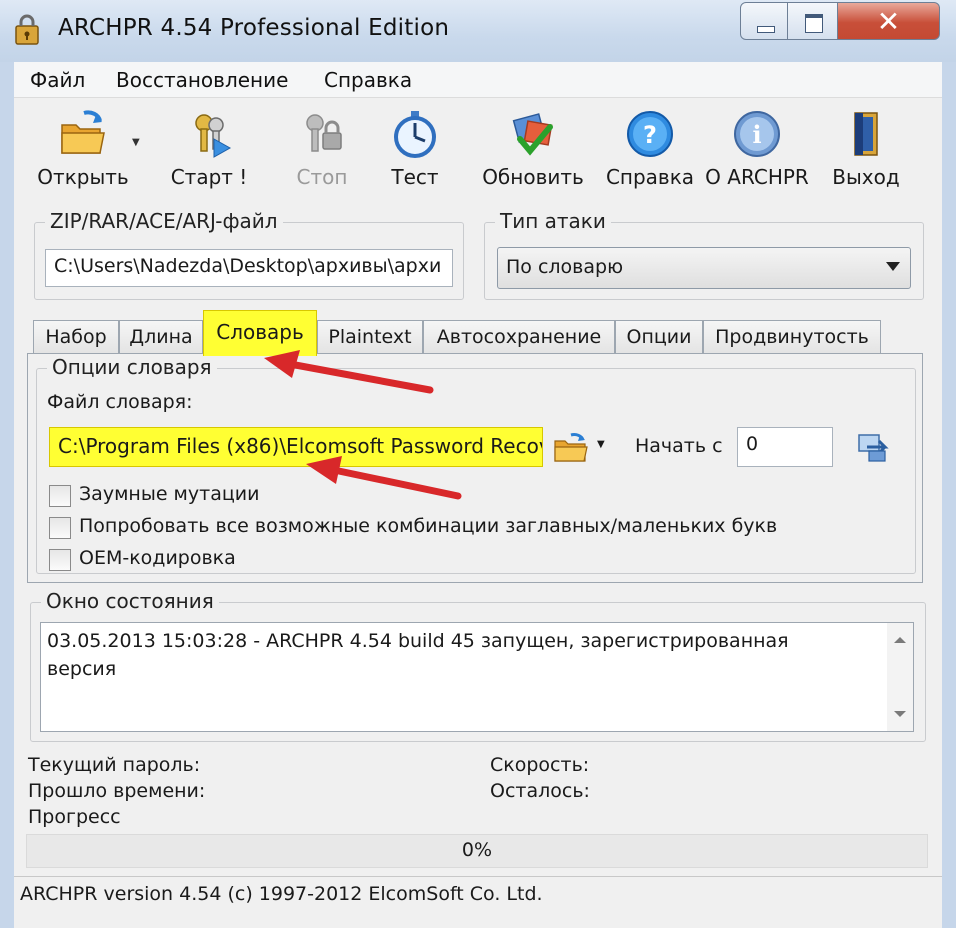 Image resolution: width=956 pixels, height=928 pixels. What do you see at coordinates (873, 447) in the screenshot?
I see `convert-icon` at bounding box center [873, 447].